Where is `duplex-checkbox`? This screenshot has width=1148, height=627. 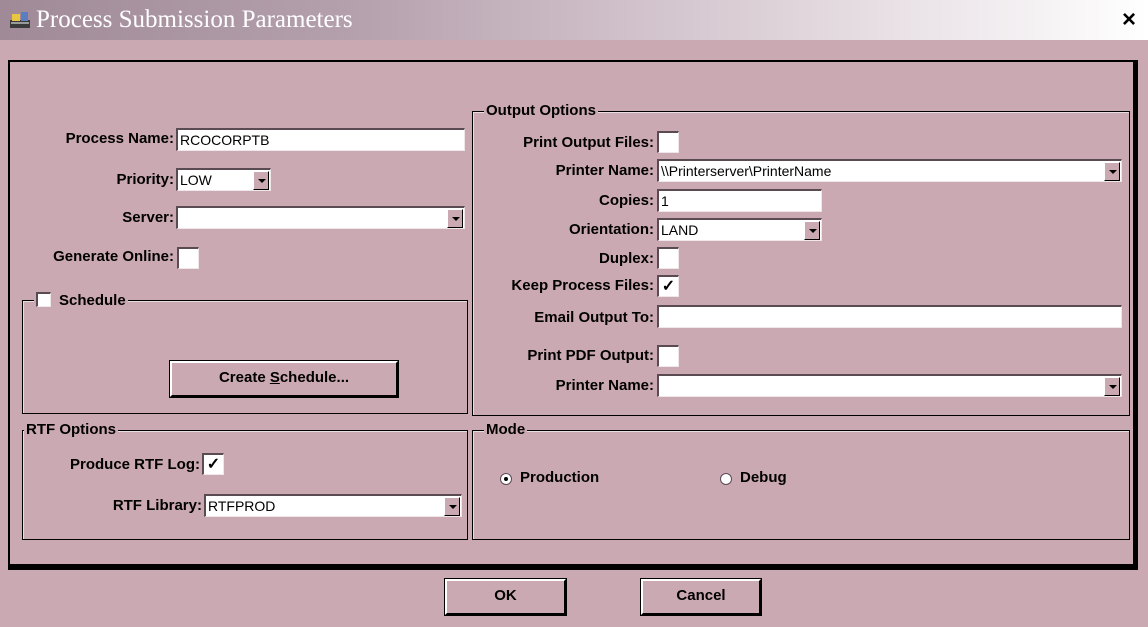
duplex-checkbox is located at coordinates (668, 258).